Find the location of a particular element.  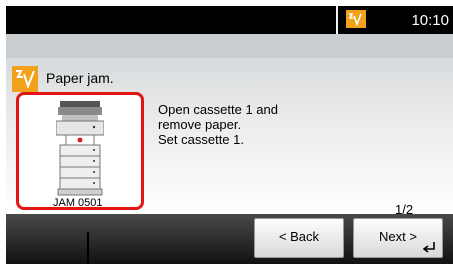

back-button: < Back is located at coordinates (299, 238).